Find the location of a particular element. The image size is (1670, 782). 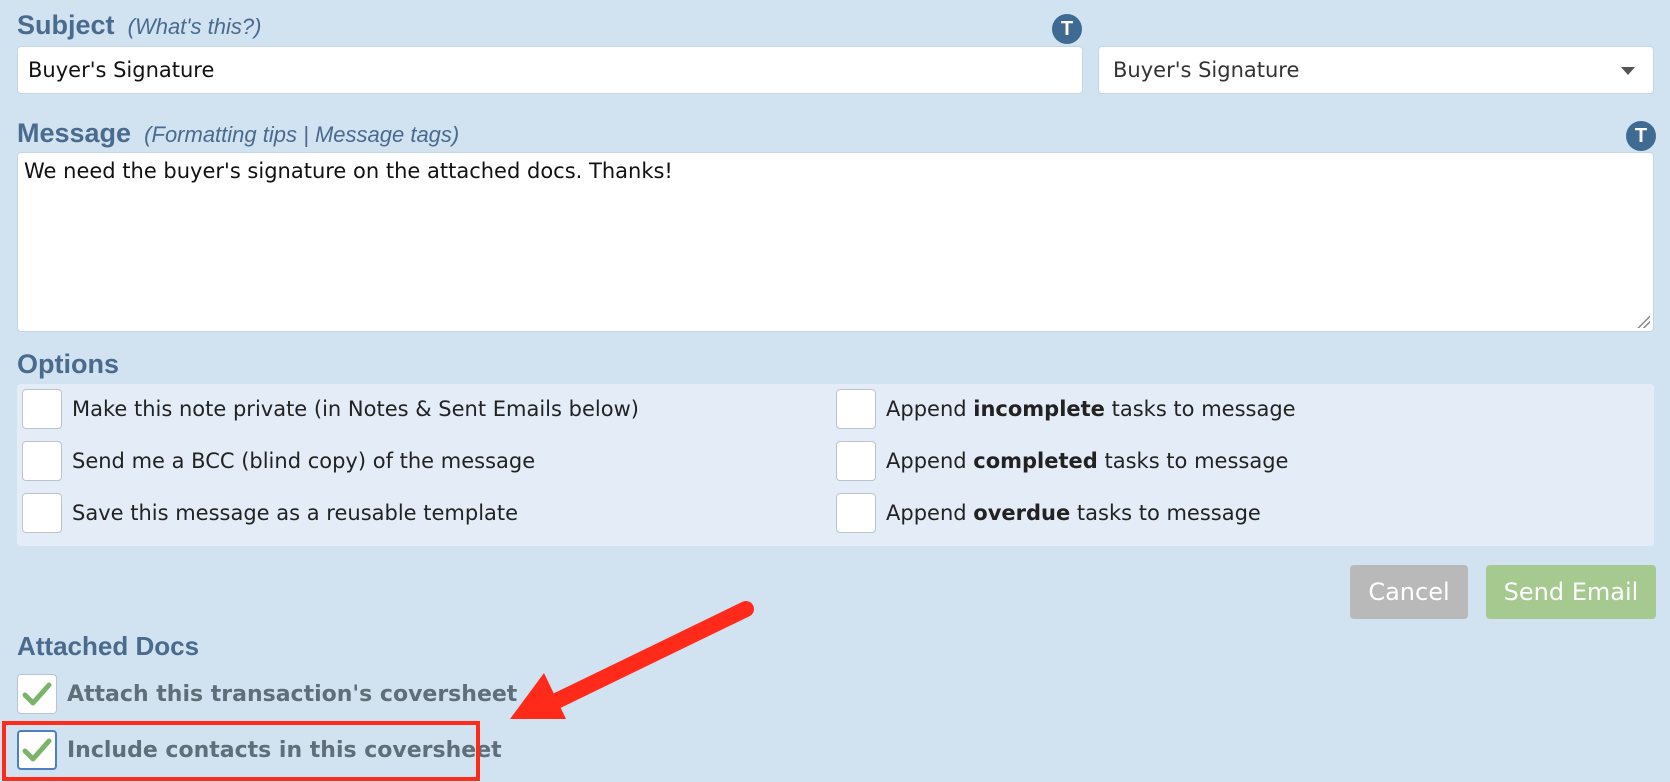

option-label: Append incomplete tasks to message is located at coordinates (1091, 409).